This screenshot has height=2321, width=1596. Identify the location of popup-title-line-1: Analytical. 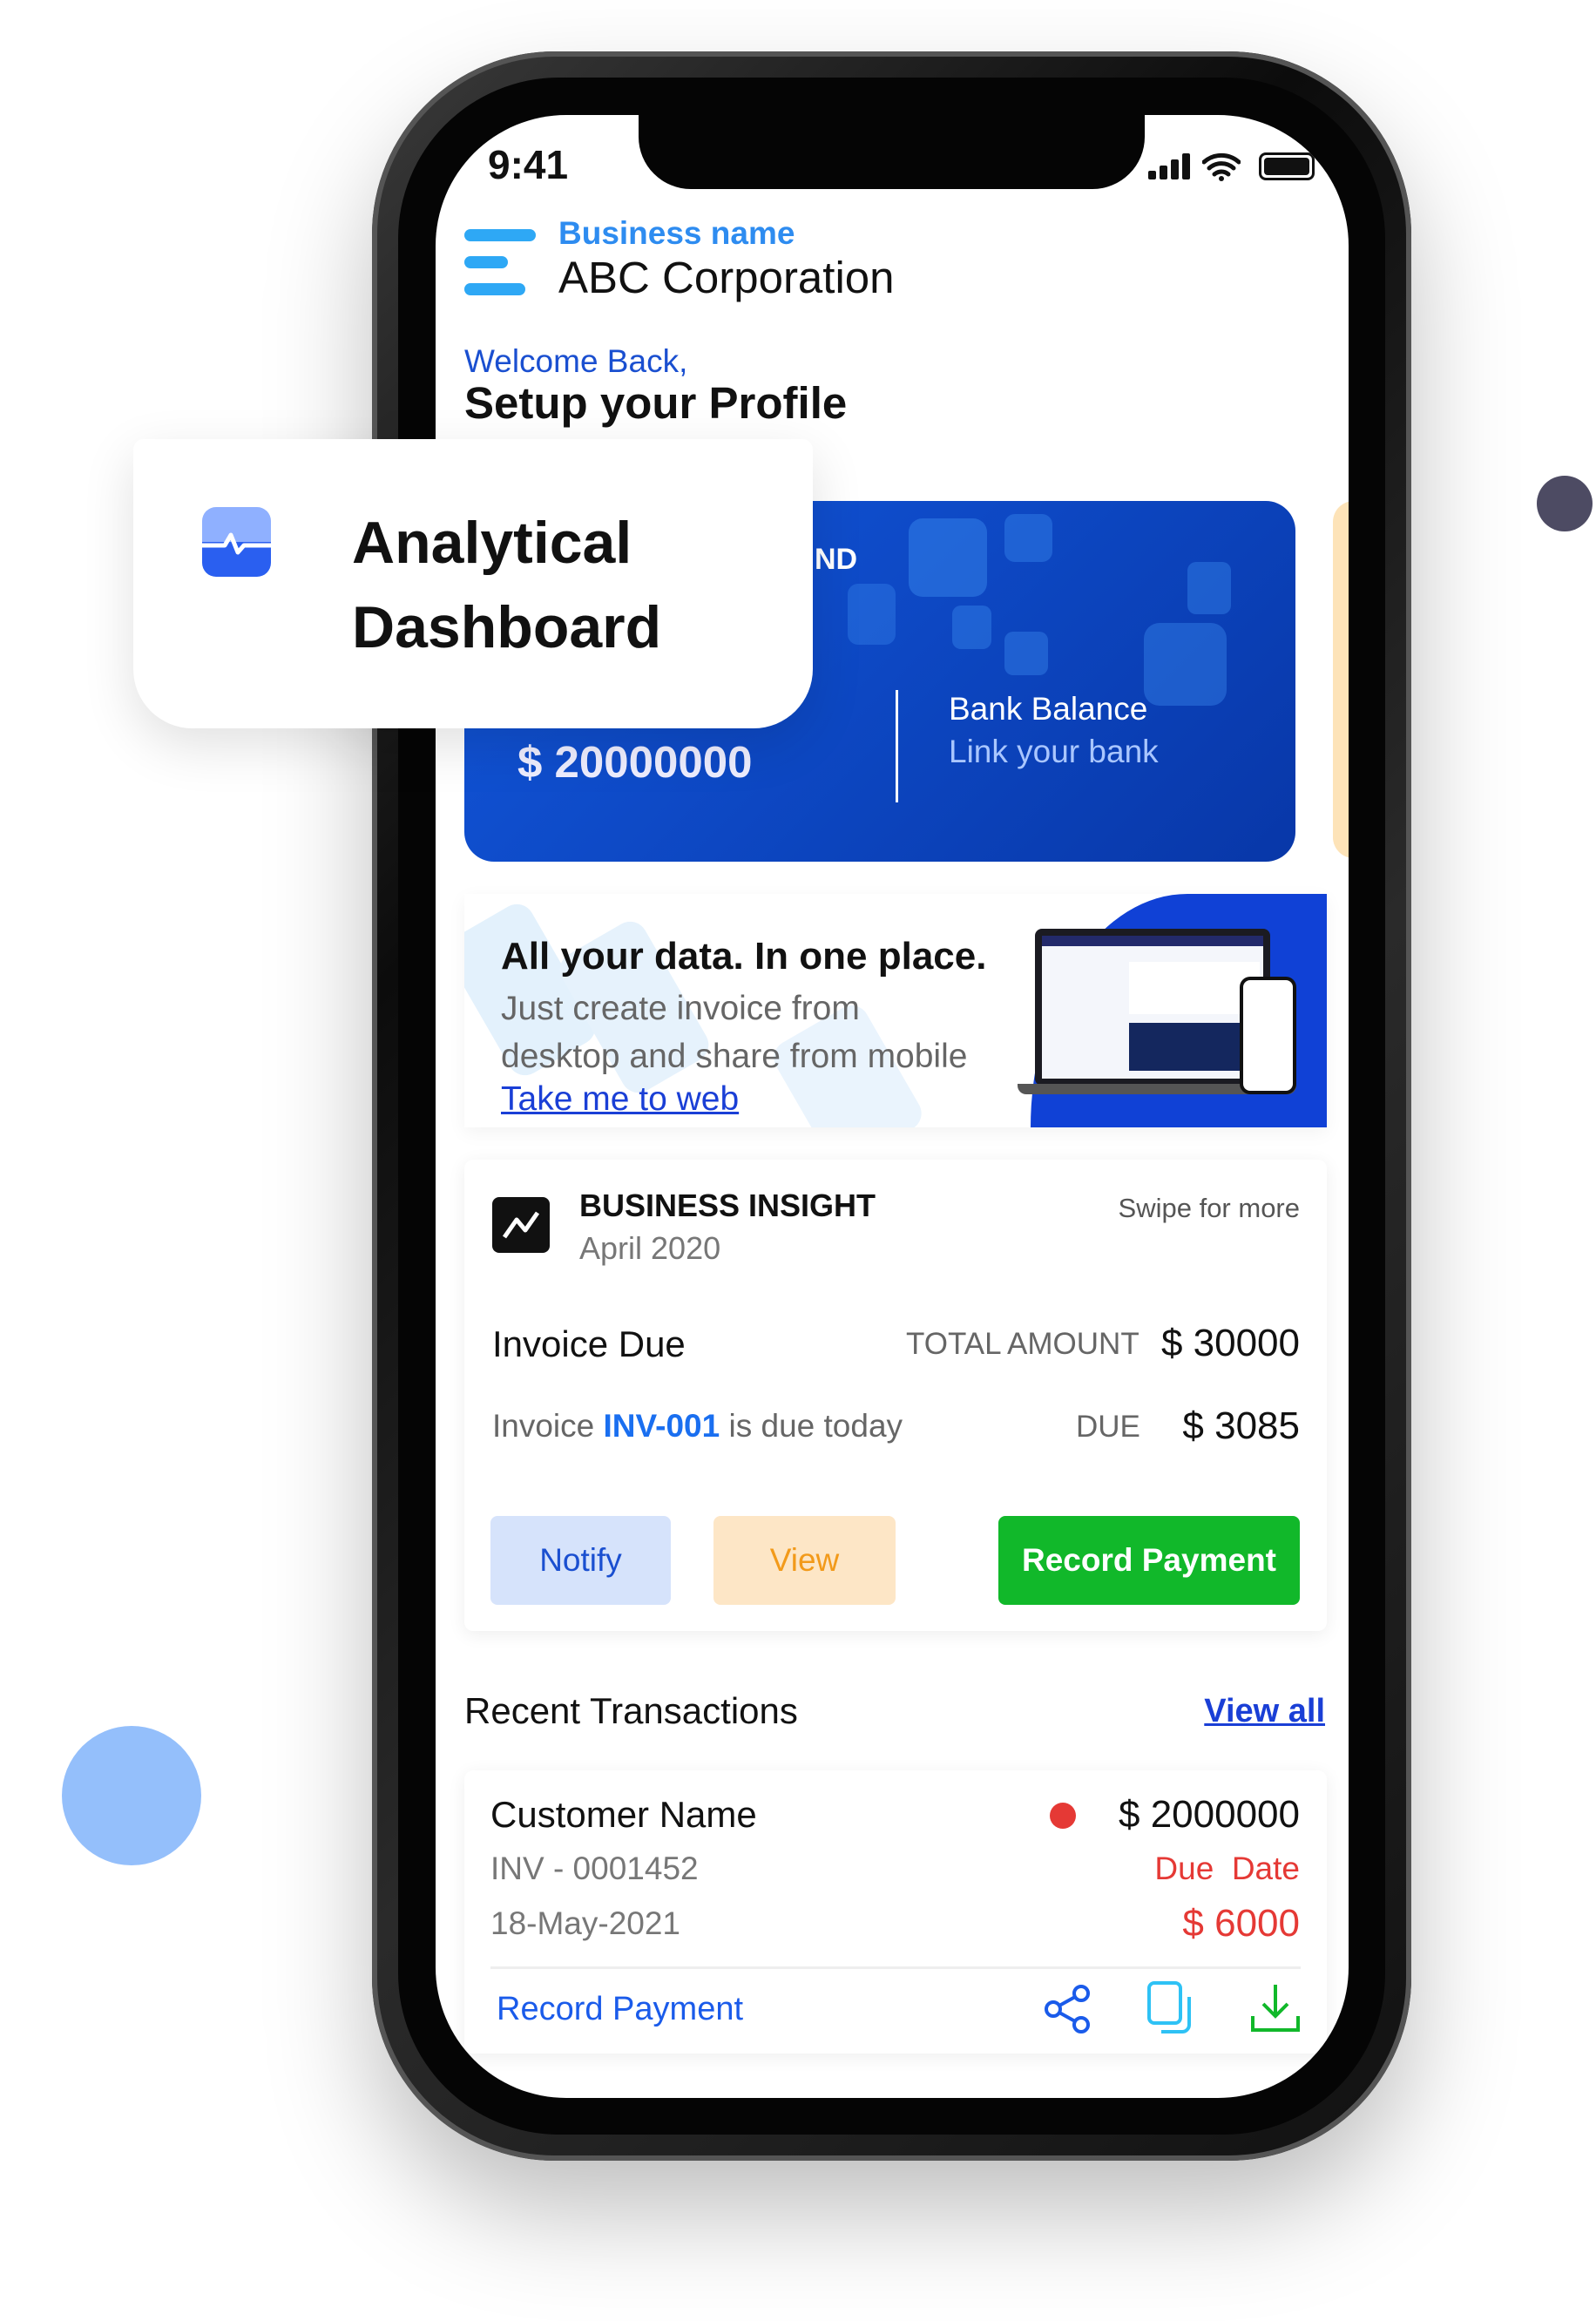
(492, 543).